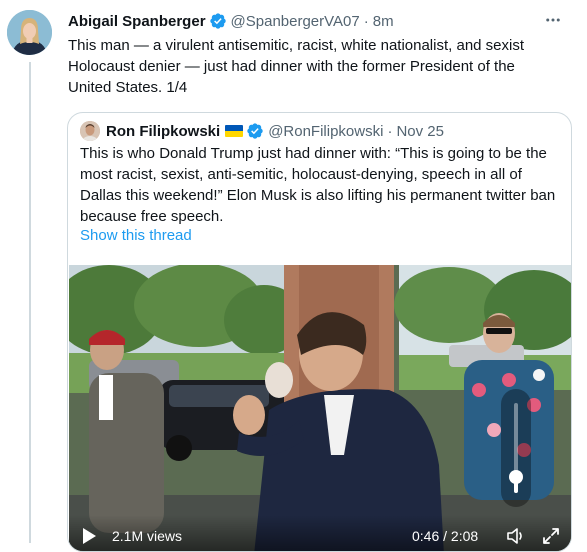 The width and height of the screenshot is (587, 552). Describe the element at coordinates (136, 235) in the screenshot. I see `show-thread-link: Show this thread` at that location.